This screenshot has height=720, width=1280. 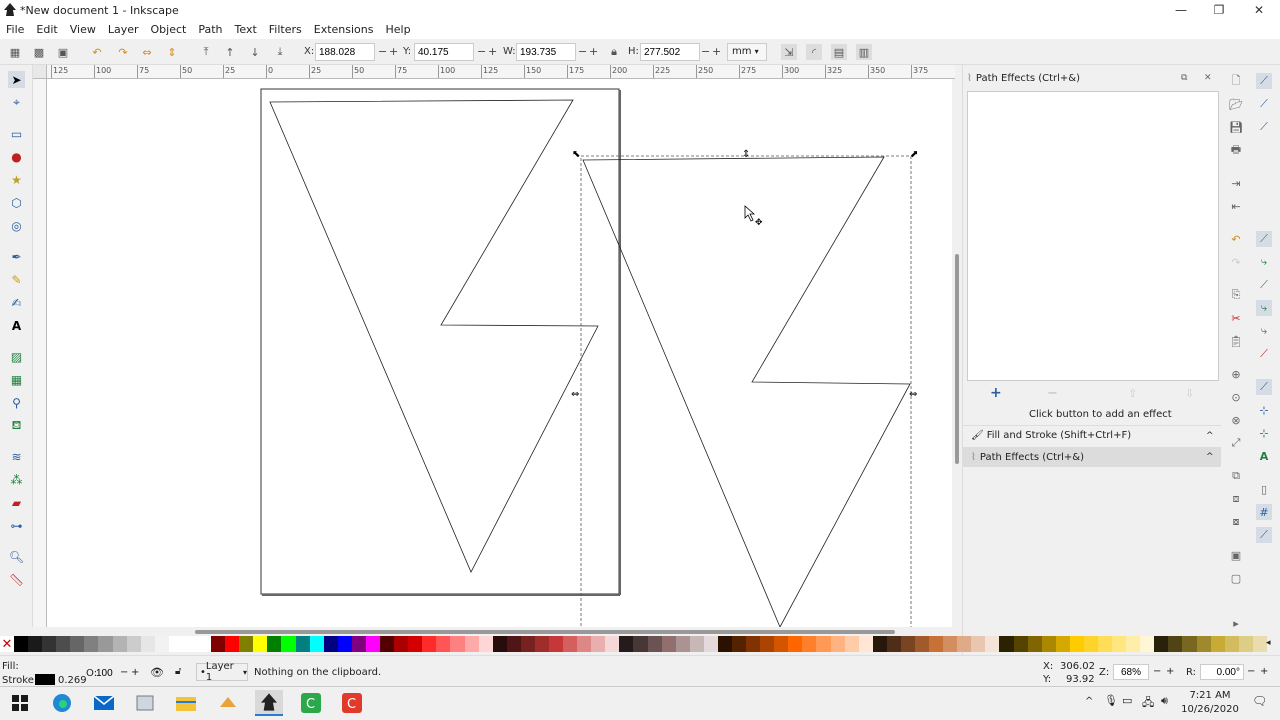 What do you see at coordinates (1259, 10) in the screenshot?
I see `close-button: ✕` at bounding box center [1259, 10].